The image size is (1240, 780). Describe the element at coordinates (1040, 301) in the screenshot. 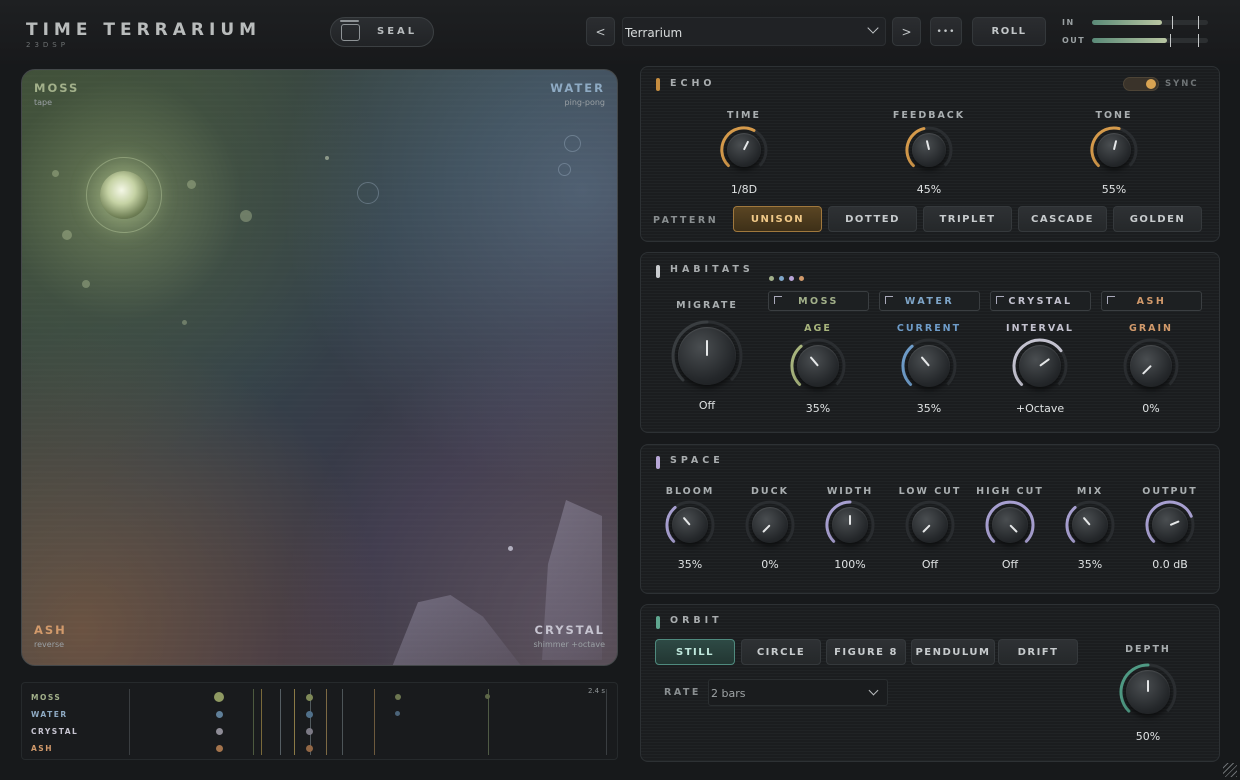

I see `habitat-chip-crystal: CRYSTAL` at that location.